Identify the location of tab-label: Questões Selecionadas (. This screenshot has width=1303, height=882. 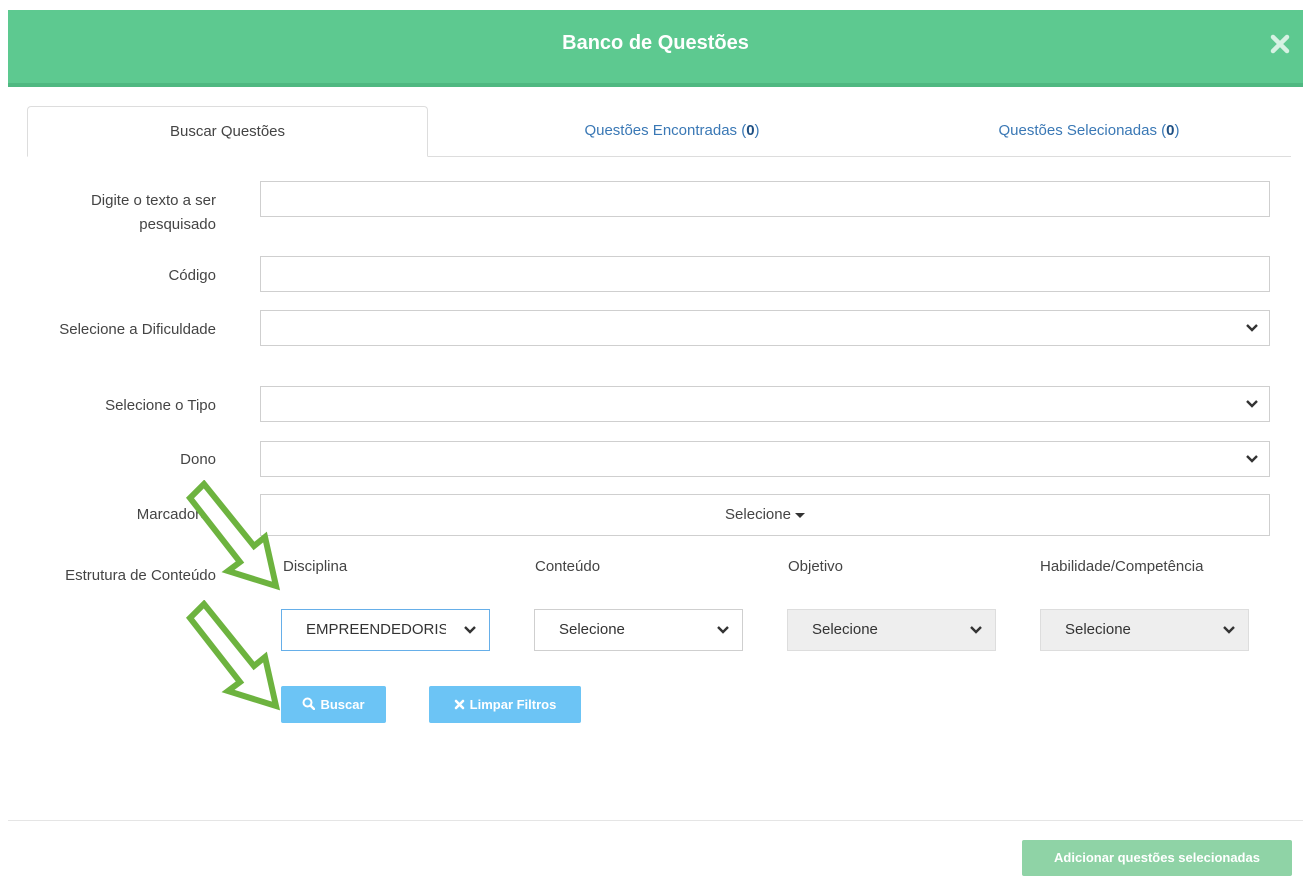
(1082, 130).